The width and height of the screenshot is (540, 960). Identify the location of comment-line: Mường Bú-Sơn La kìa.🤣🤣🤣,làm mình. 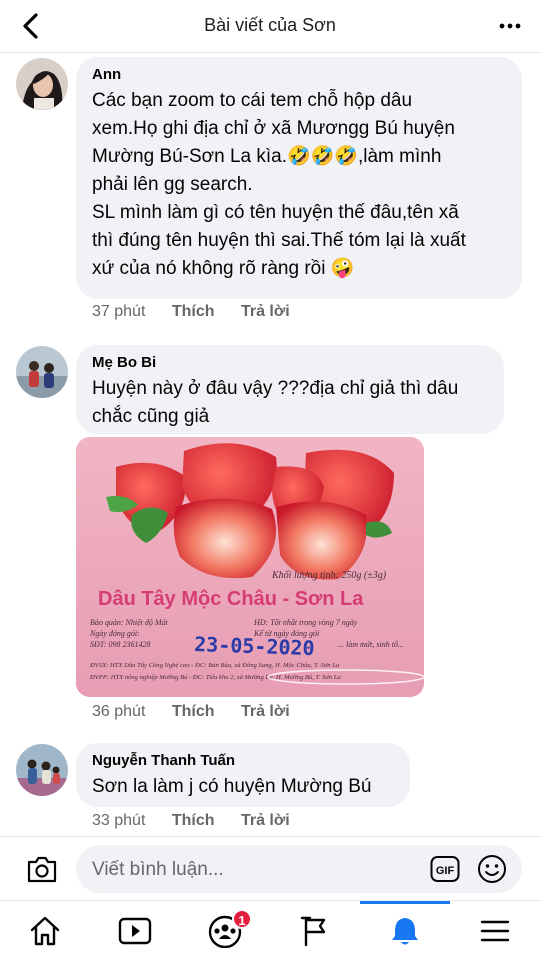
(267, 156).